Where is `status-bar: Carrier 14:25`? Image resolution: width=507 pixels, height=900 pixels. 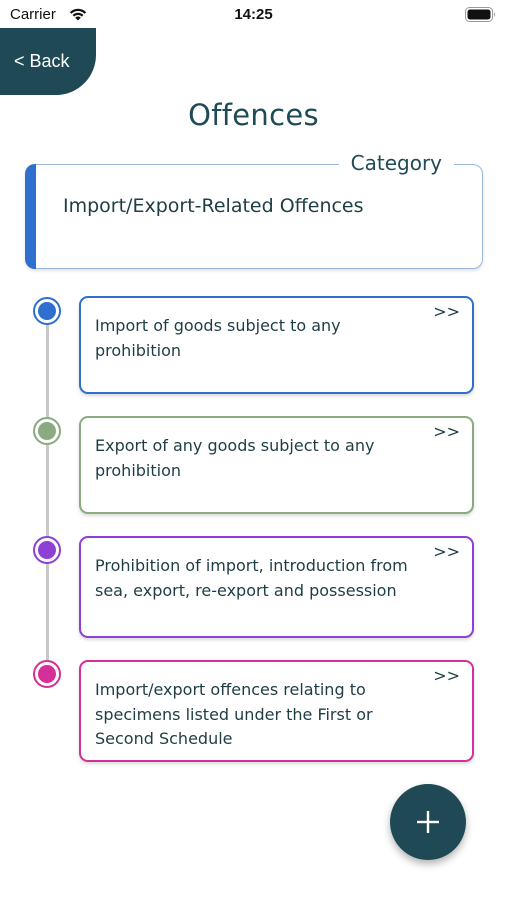 status-bar: Carrier 14:25 is located at coordinates (253, 15).